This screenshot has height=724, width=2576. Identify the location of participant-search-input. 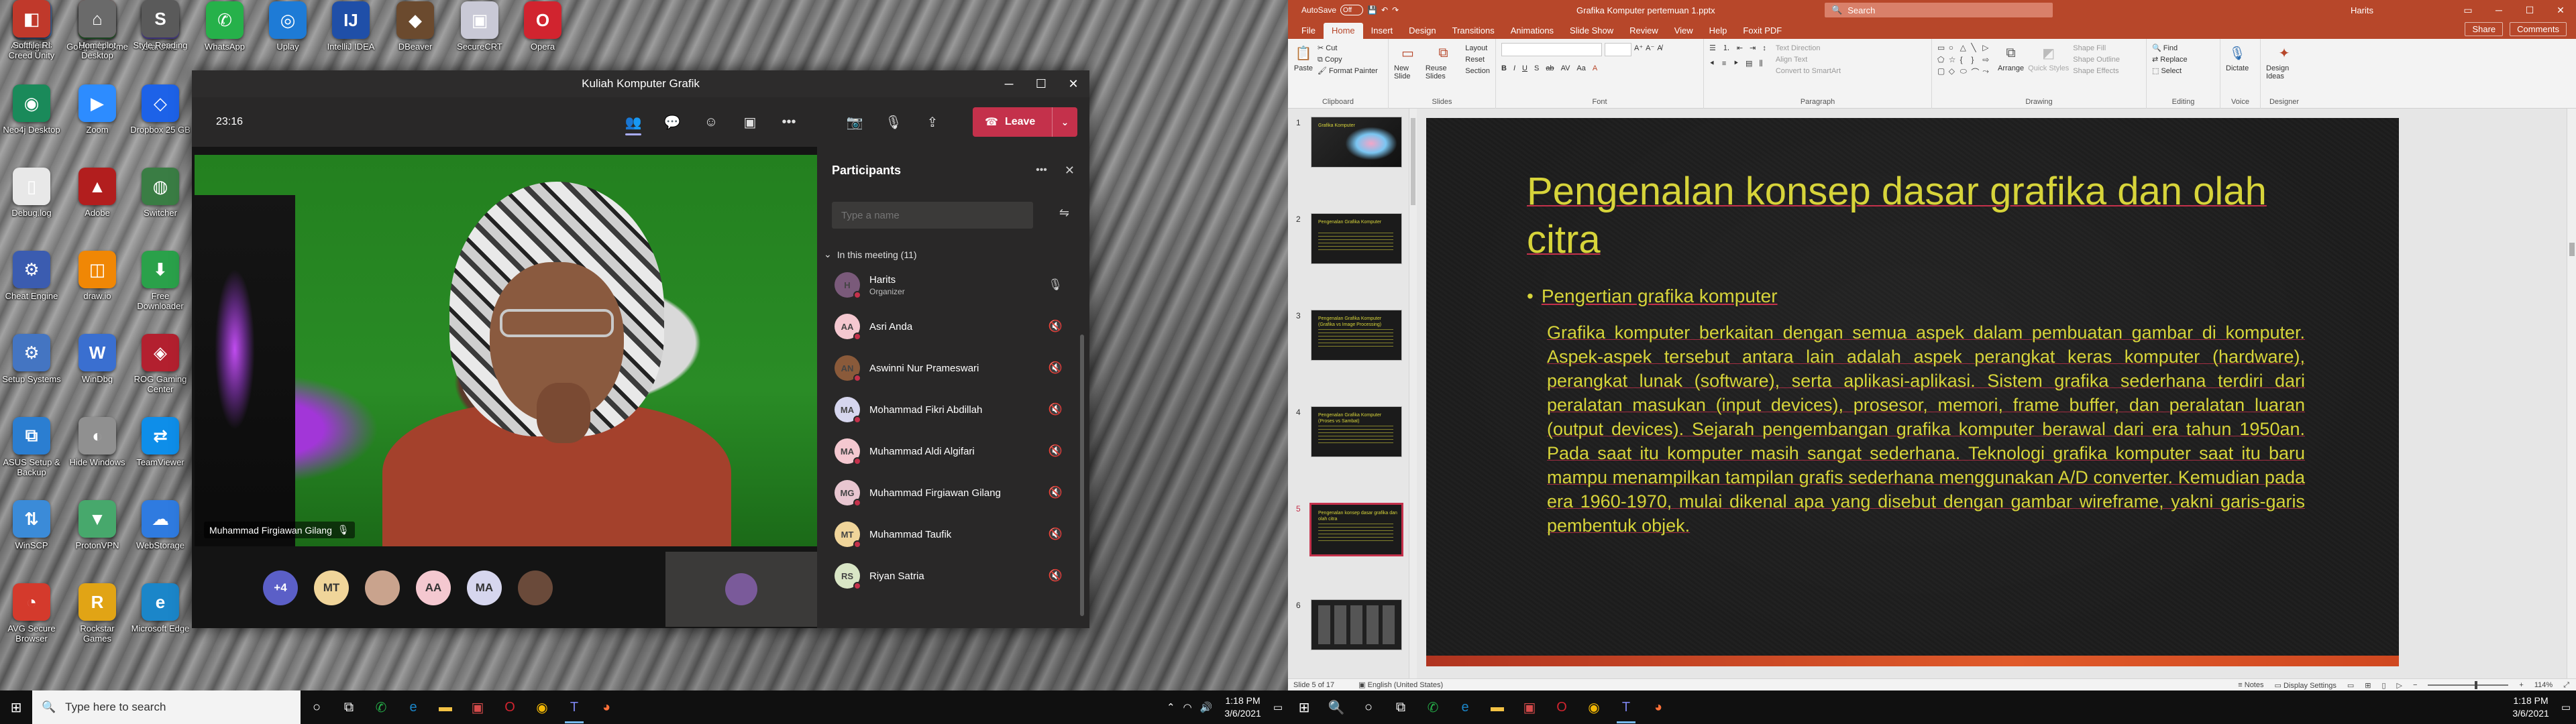
(932, 215).